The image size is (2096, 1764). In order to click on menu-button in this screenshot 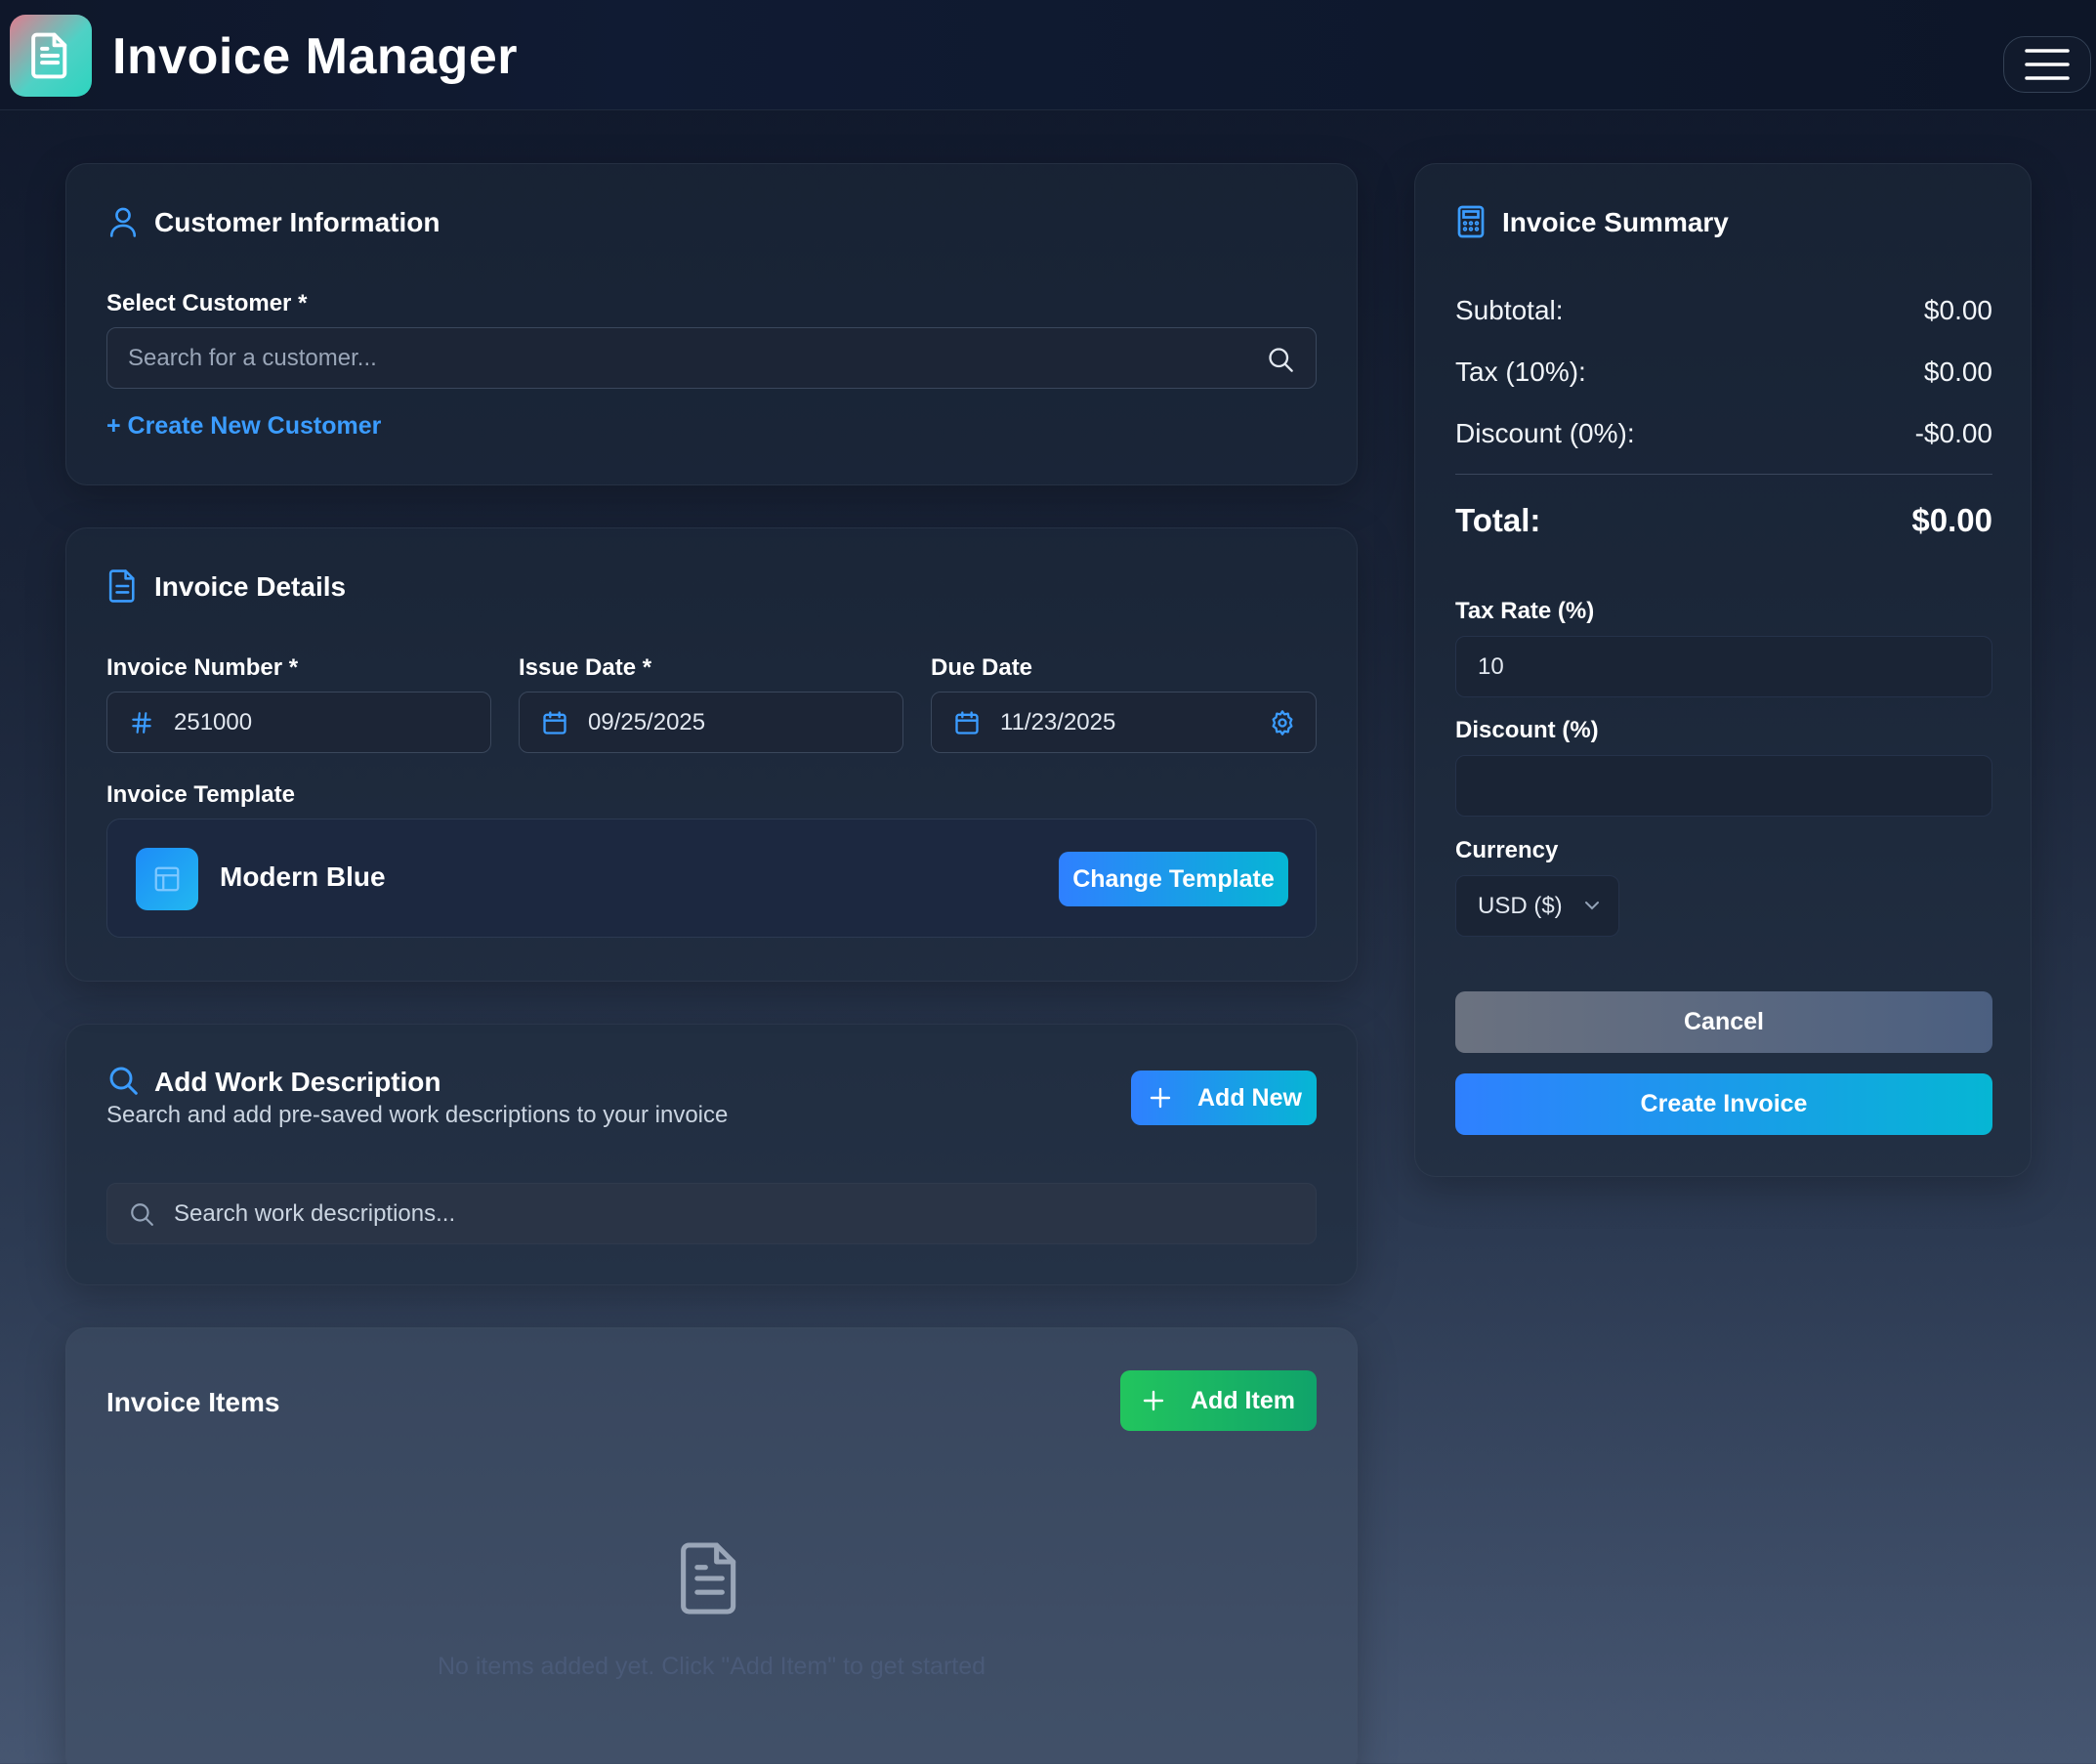, I will do `click(2047, 64)`.